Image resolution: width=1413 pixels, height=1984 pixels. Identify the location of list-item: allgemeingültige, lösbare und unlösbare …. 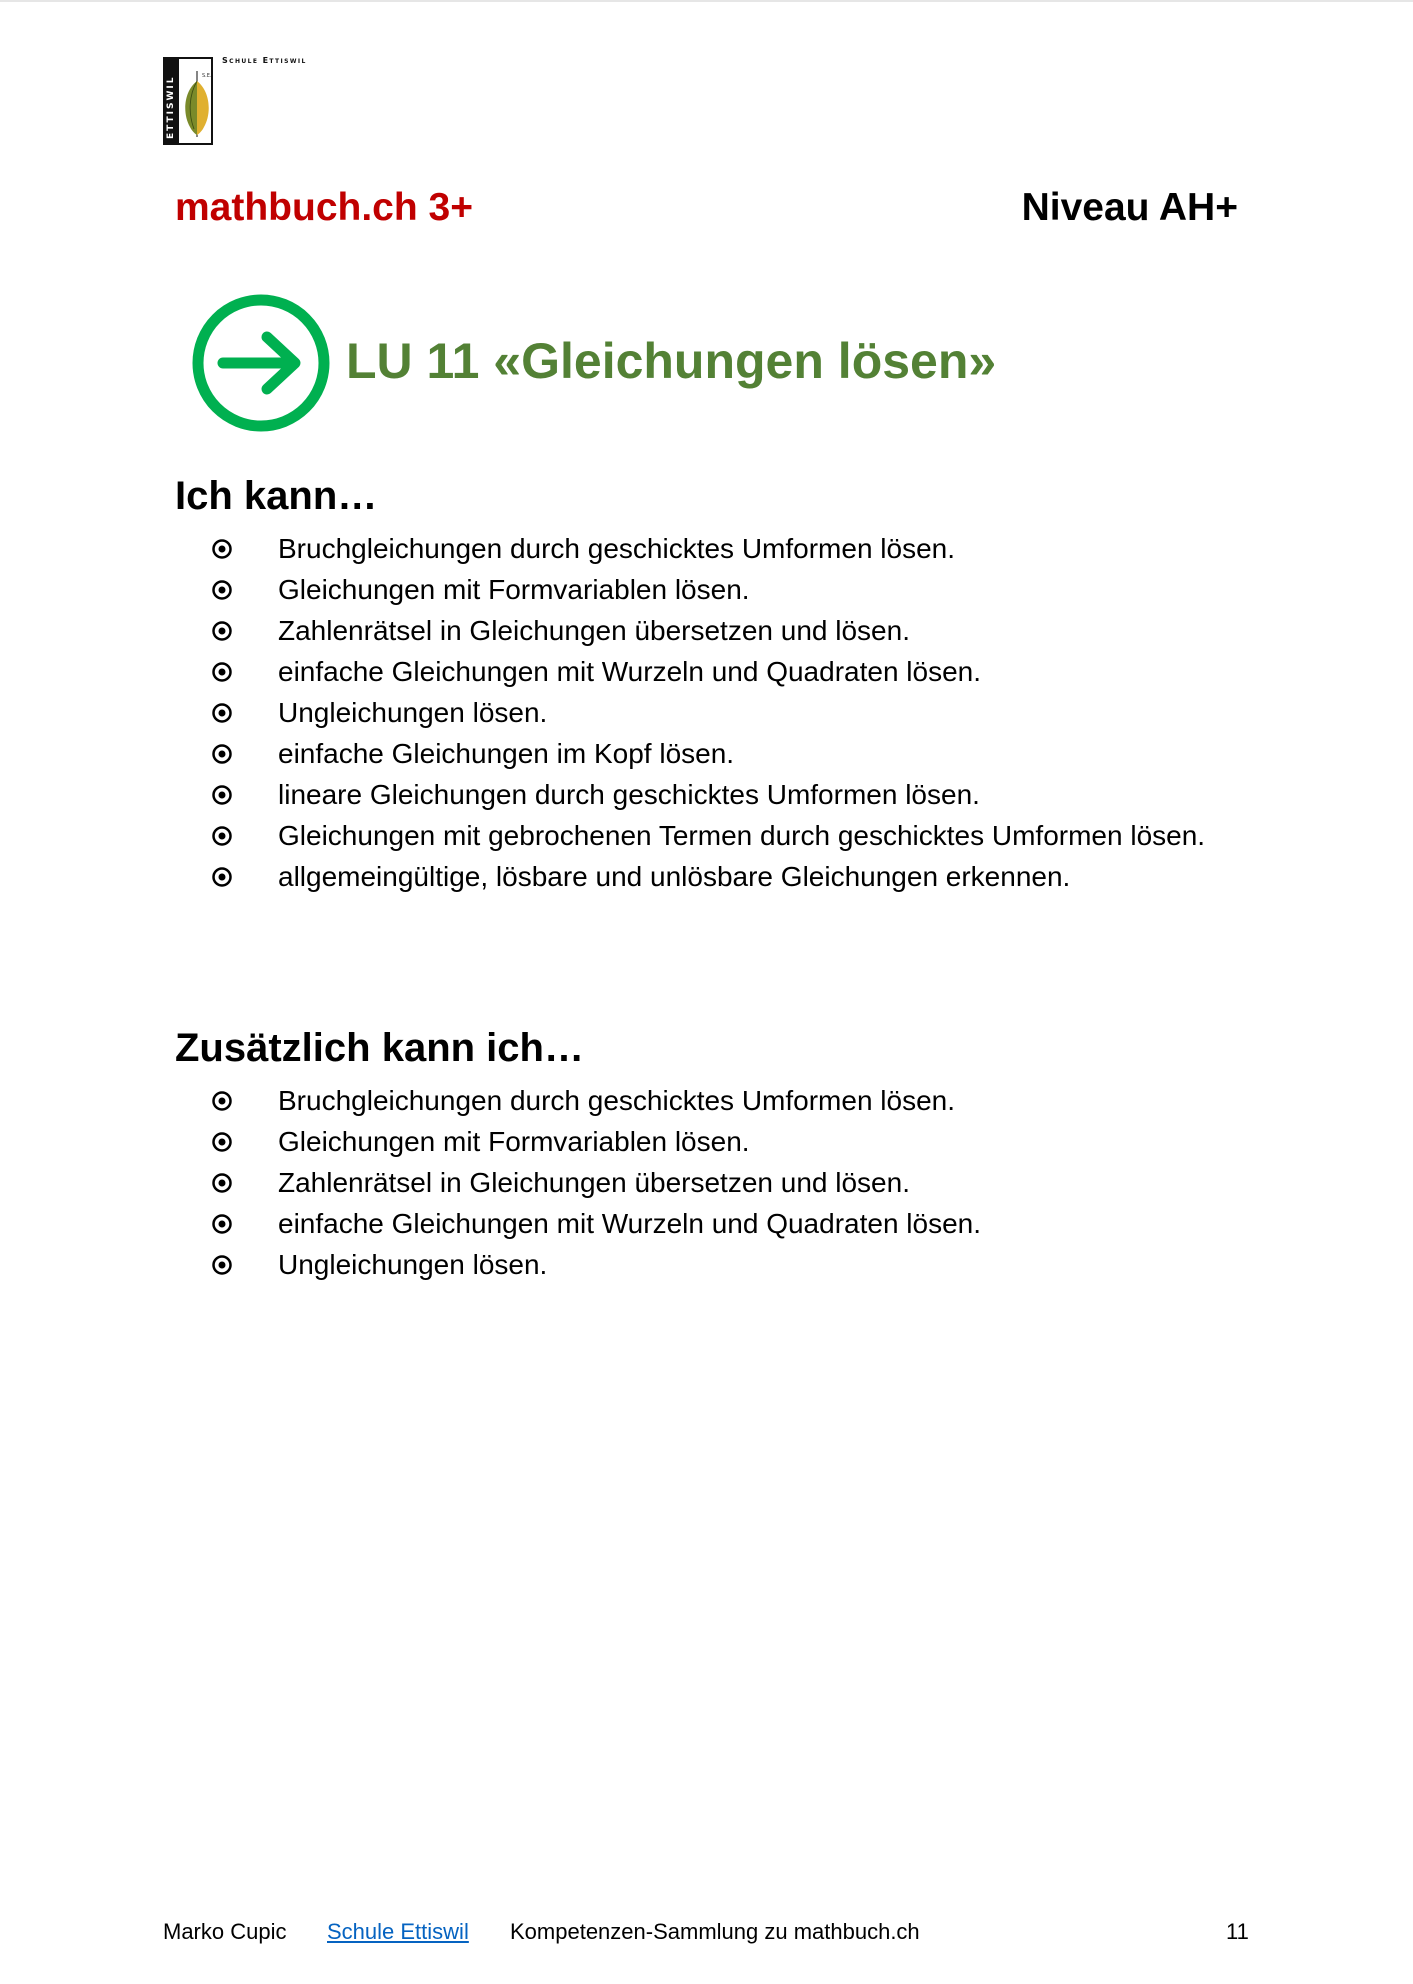
(728, 876).